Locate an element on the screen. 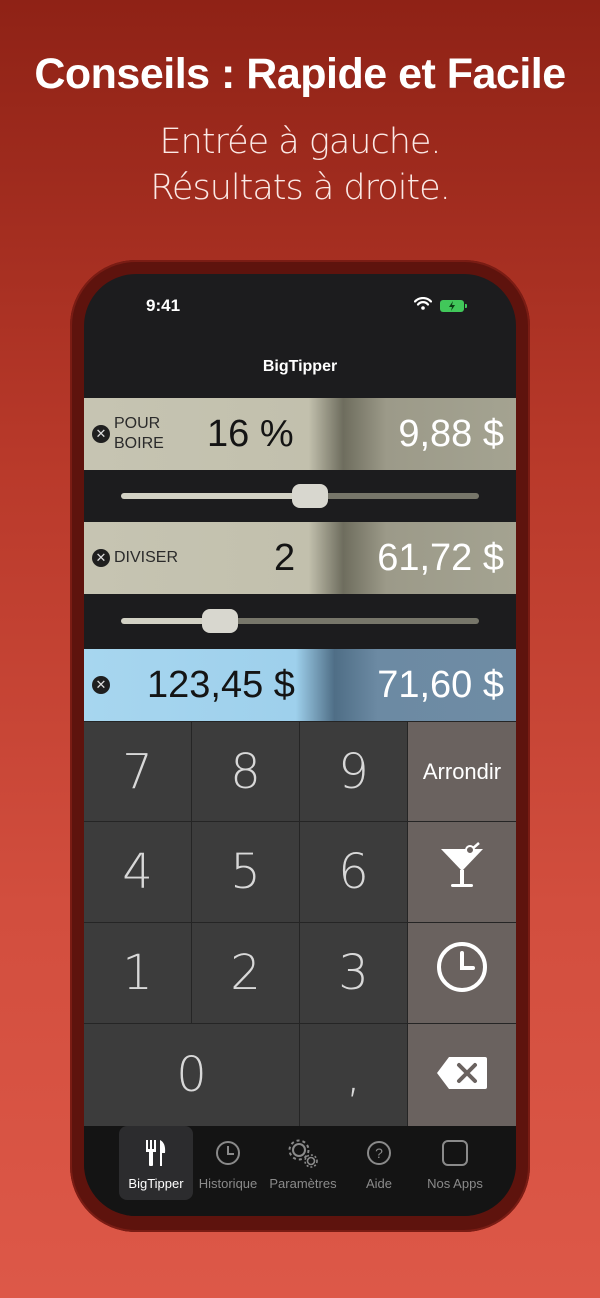 The image size is (600, 1298). tab-nos-apps-label: Nos Apps is located at coordinates (455, 1183).